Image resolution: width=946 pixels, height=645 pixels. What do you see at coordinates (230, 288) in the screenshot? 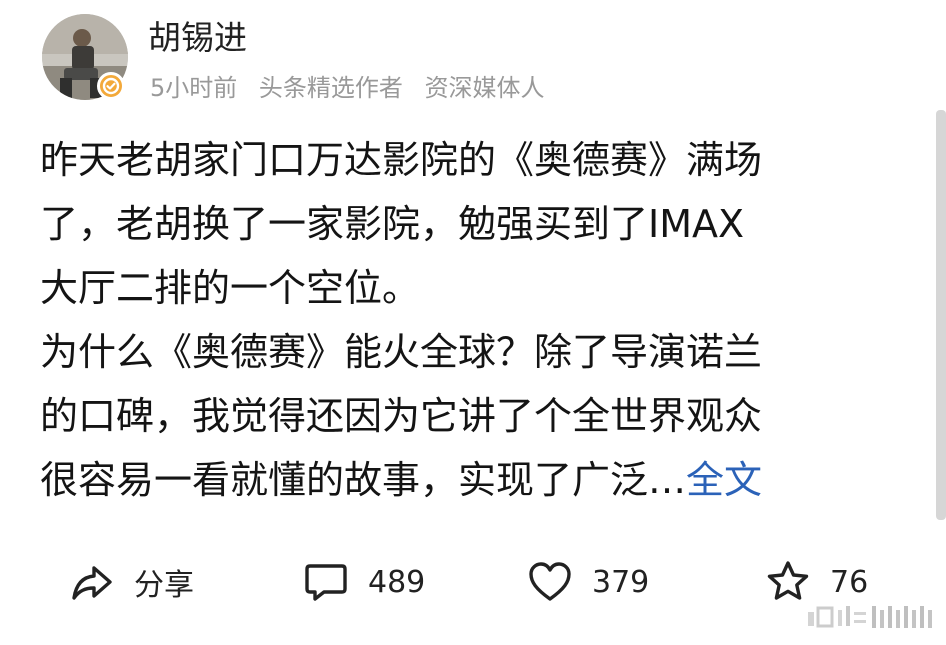
I see `post-line: 大厅二排的一个空位。` at bounding box center [230, 288].